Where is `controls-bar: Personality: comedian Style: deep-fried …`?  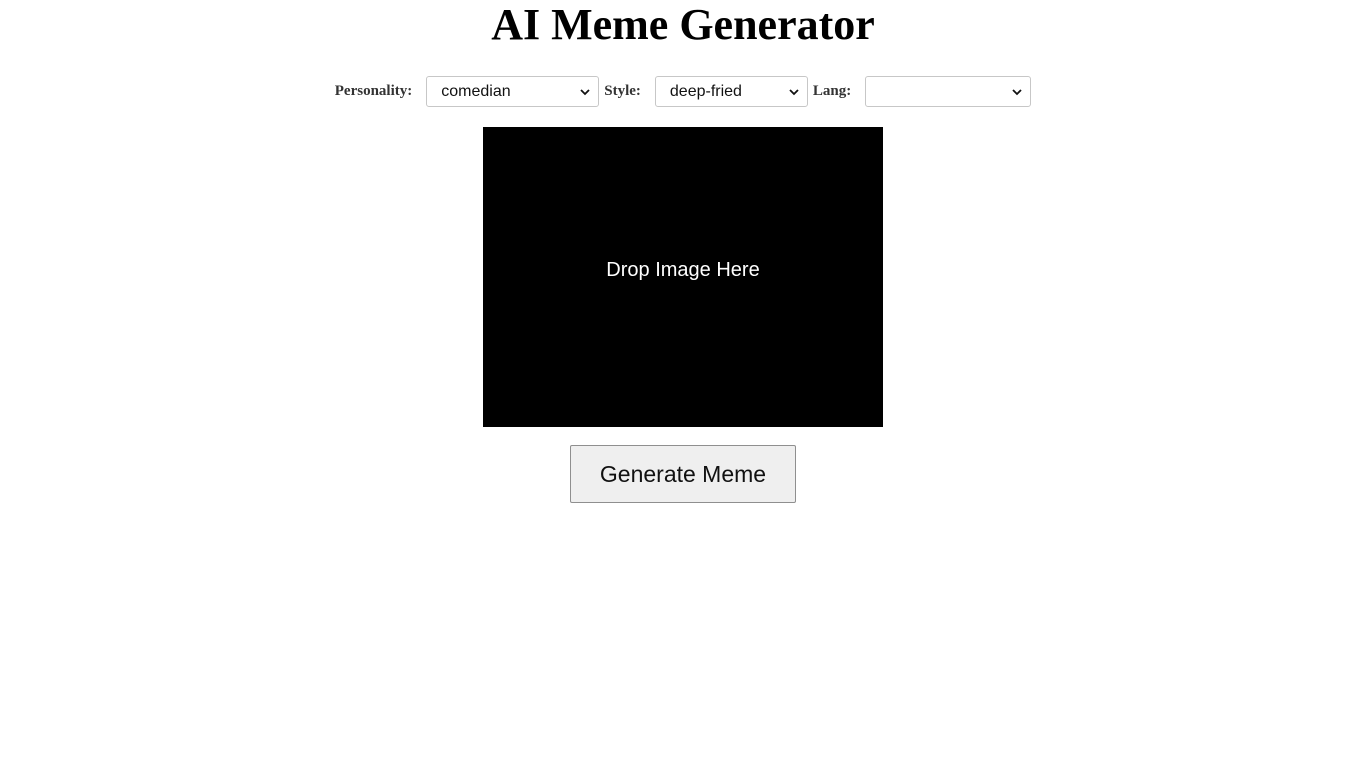
controls-bar: Personality: comedian Style: deep-fried … is located at coordinates (683, 91).